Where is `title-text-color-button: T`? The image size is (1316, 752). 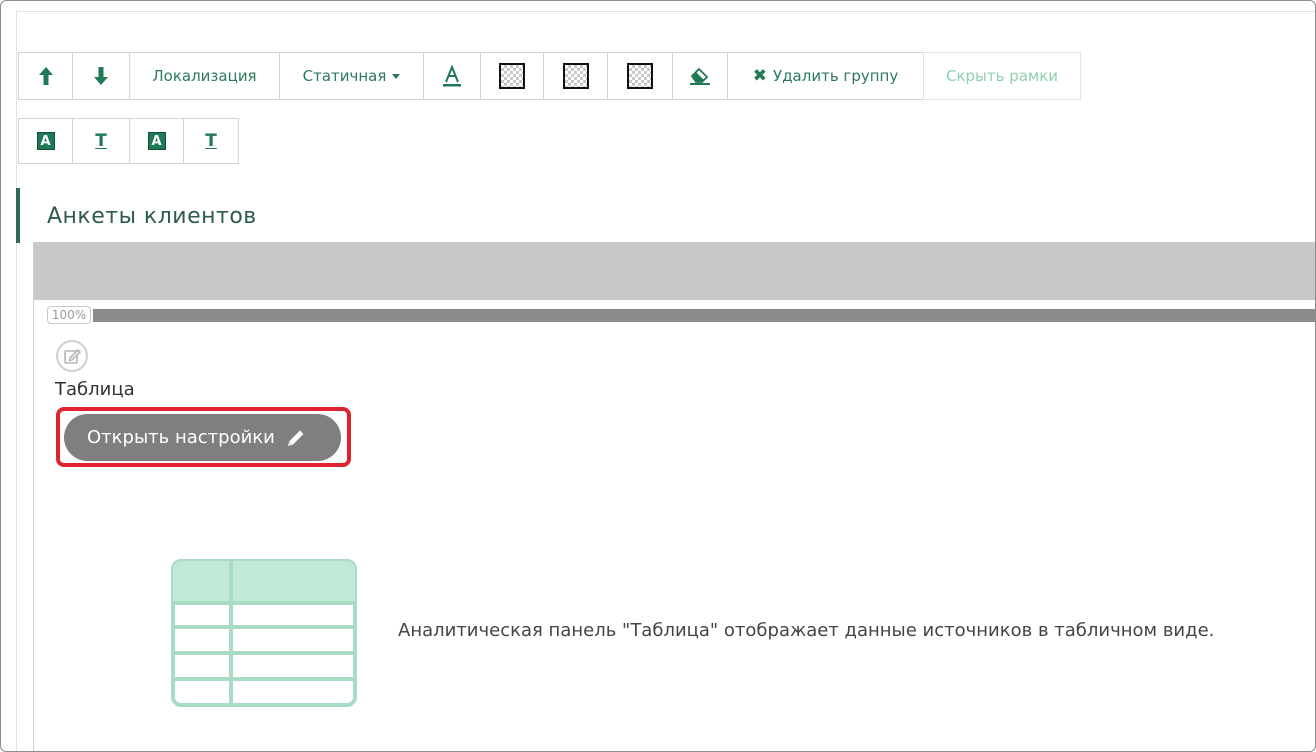
title-text-color-button: T is located at coordinates (101, 141).